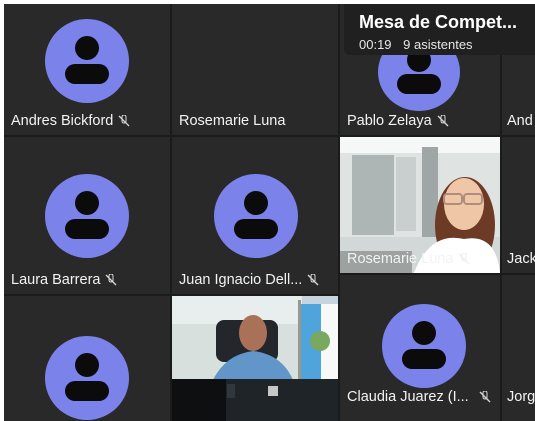  I want to click on participant-tile-bottom-left, so click(87, 358).